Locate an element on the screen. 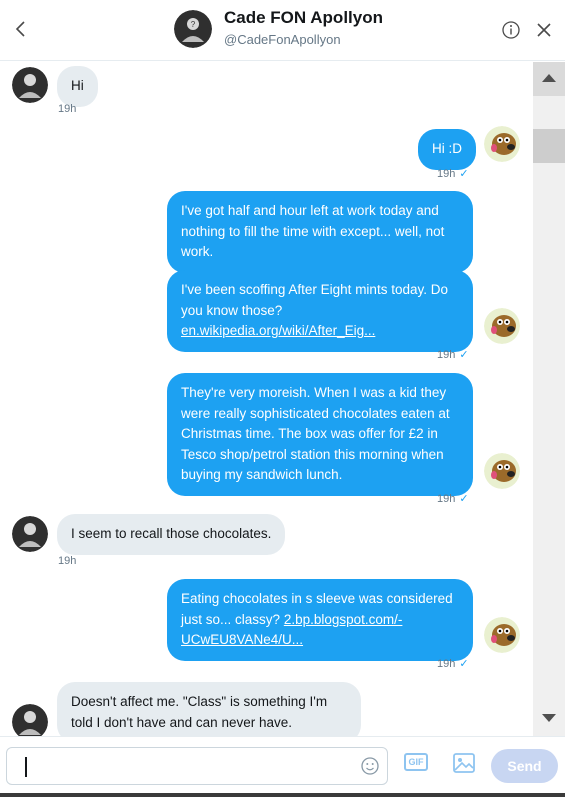  image-button is located at coordinates (464, 763).